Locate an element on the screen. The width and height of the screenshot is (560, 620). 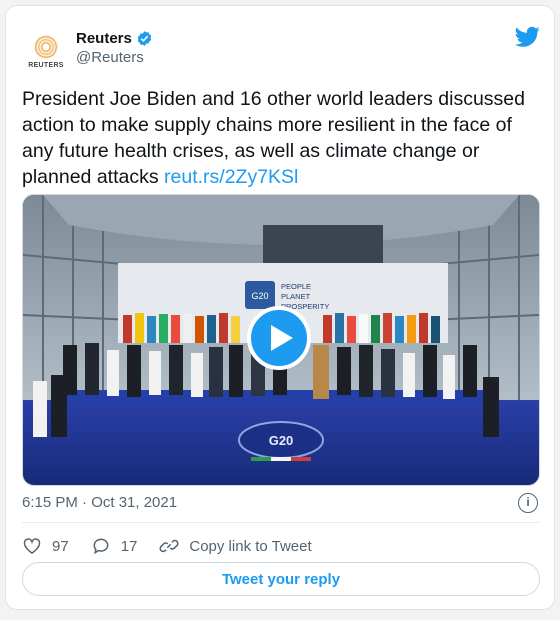
verified-badge-icon is located at coordinates (144, 38).